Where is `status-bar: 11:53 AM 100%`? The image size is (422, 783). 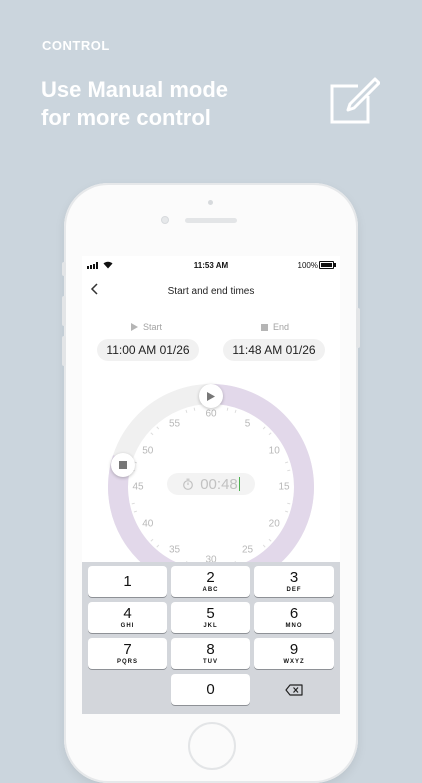 status-bar: 11:53 AM 100% is located at coordinates (211, 265).